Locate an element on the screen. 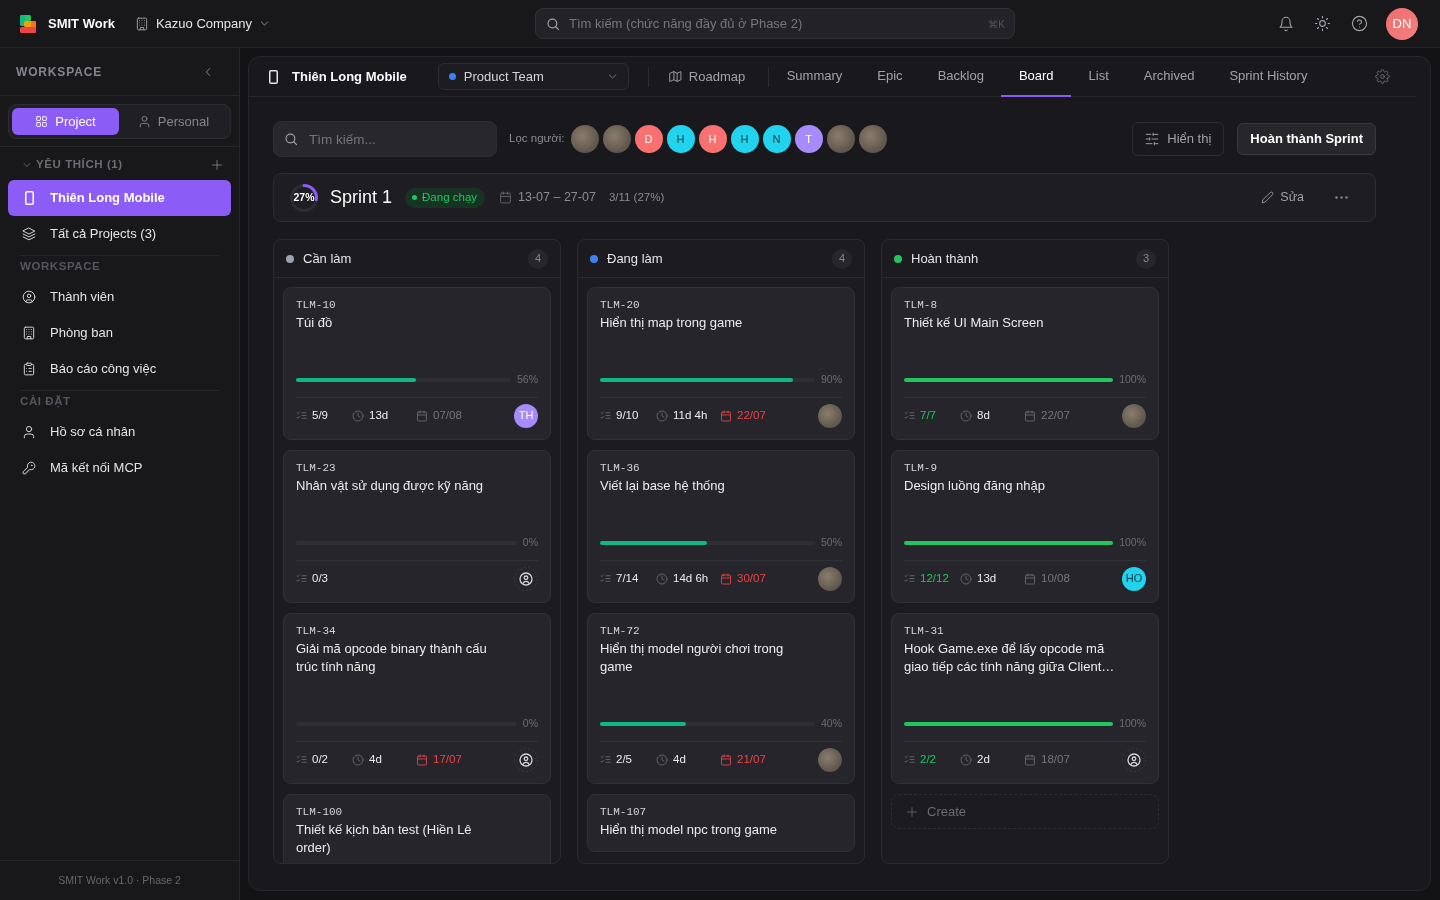 Image resolution: width=1440 pixels, height=900 pixels. task-card: TLM-100 Thiết kế kịch bản test (Hiền Lê order) is located at coordinates (417, 828).